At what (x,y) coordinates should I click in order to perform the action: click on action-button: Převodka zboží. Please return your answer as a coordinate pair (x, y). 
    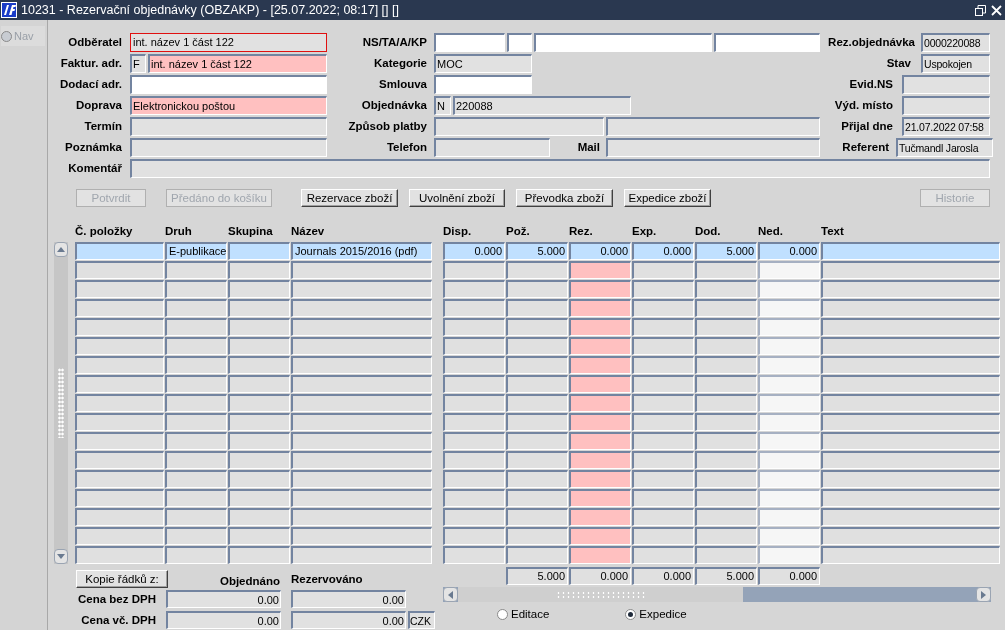
    Looking at the image, I should click on (564, 198).